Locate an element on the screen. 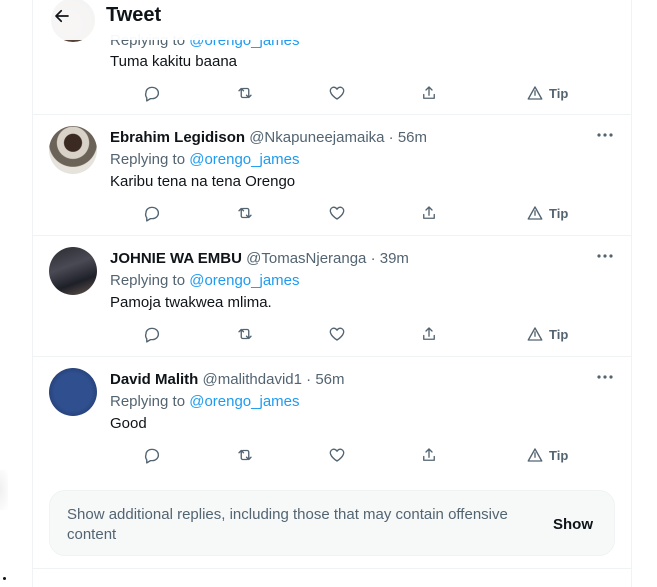 The image size is (657, 587). tweet-author: JOHNIE WA EMBU @TomasNjeranga · 39m is located at coordinates (259, 258).